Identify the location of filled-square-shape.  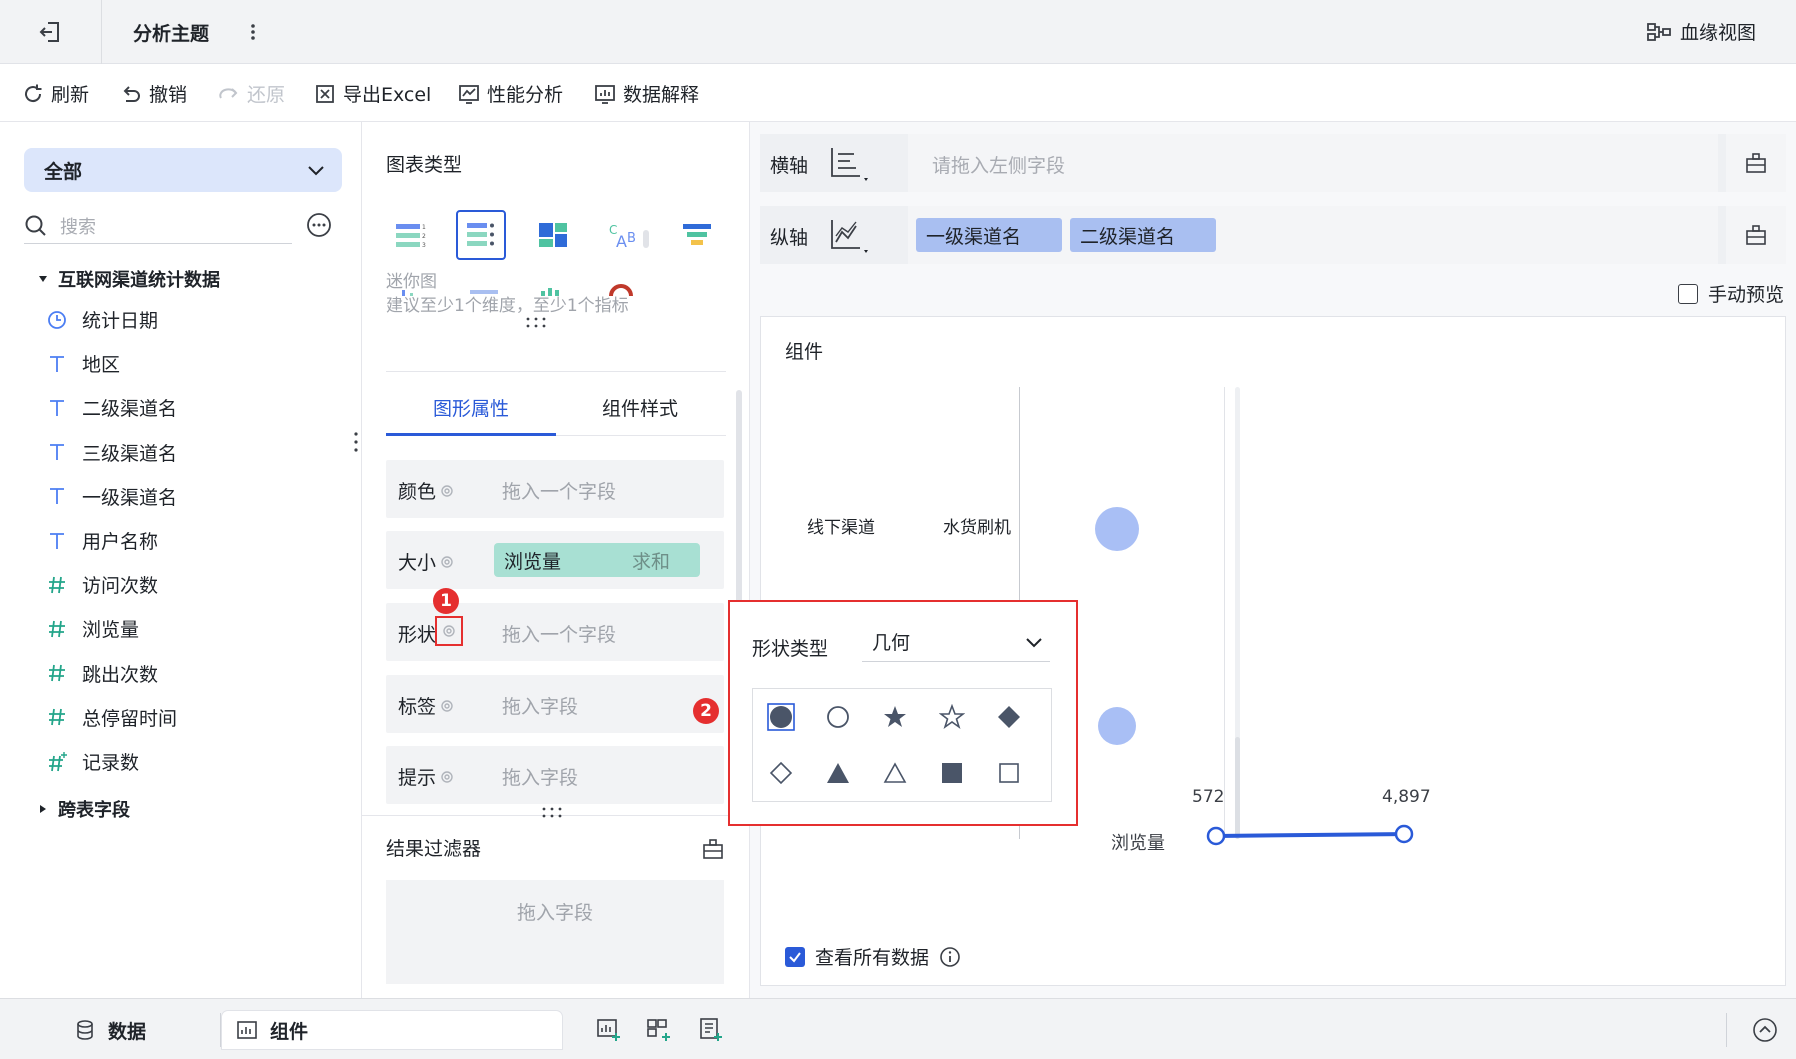
(952, 773).